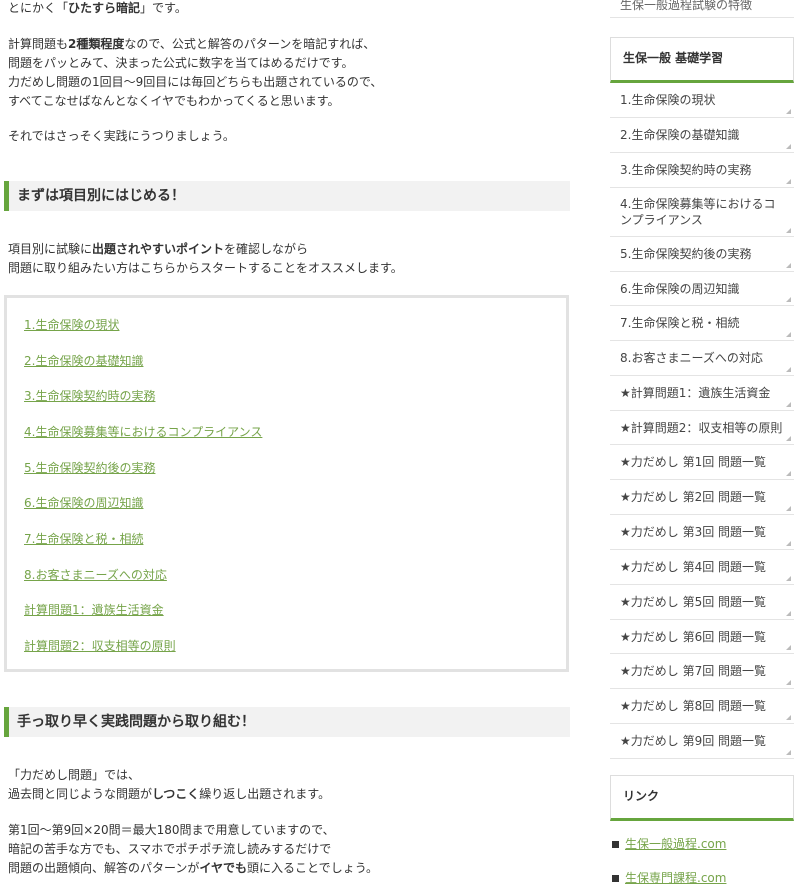  What do you see at coordinates (287, 722) in the screenshot?
I see `section-heading-practice: 手っ取り早く実践問題から取り組む！` at bounding box center [287, 722].